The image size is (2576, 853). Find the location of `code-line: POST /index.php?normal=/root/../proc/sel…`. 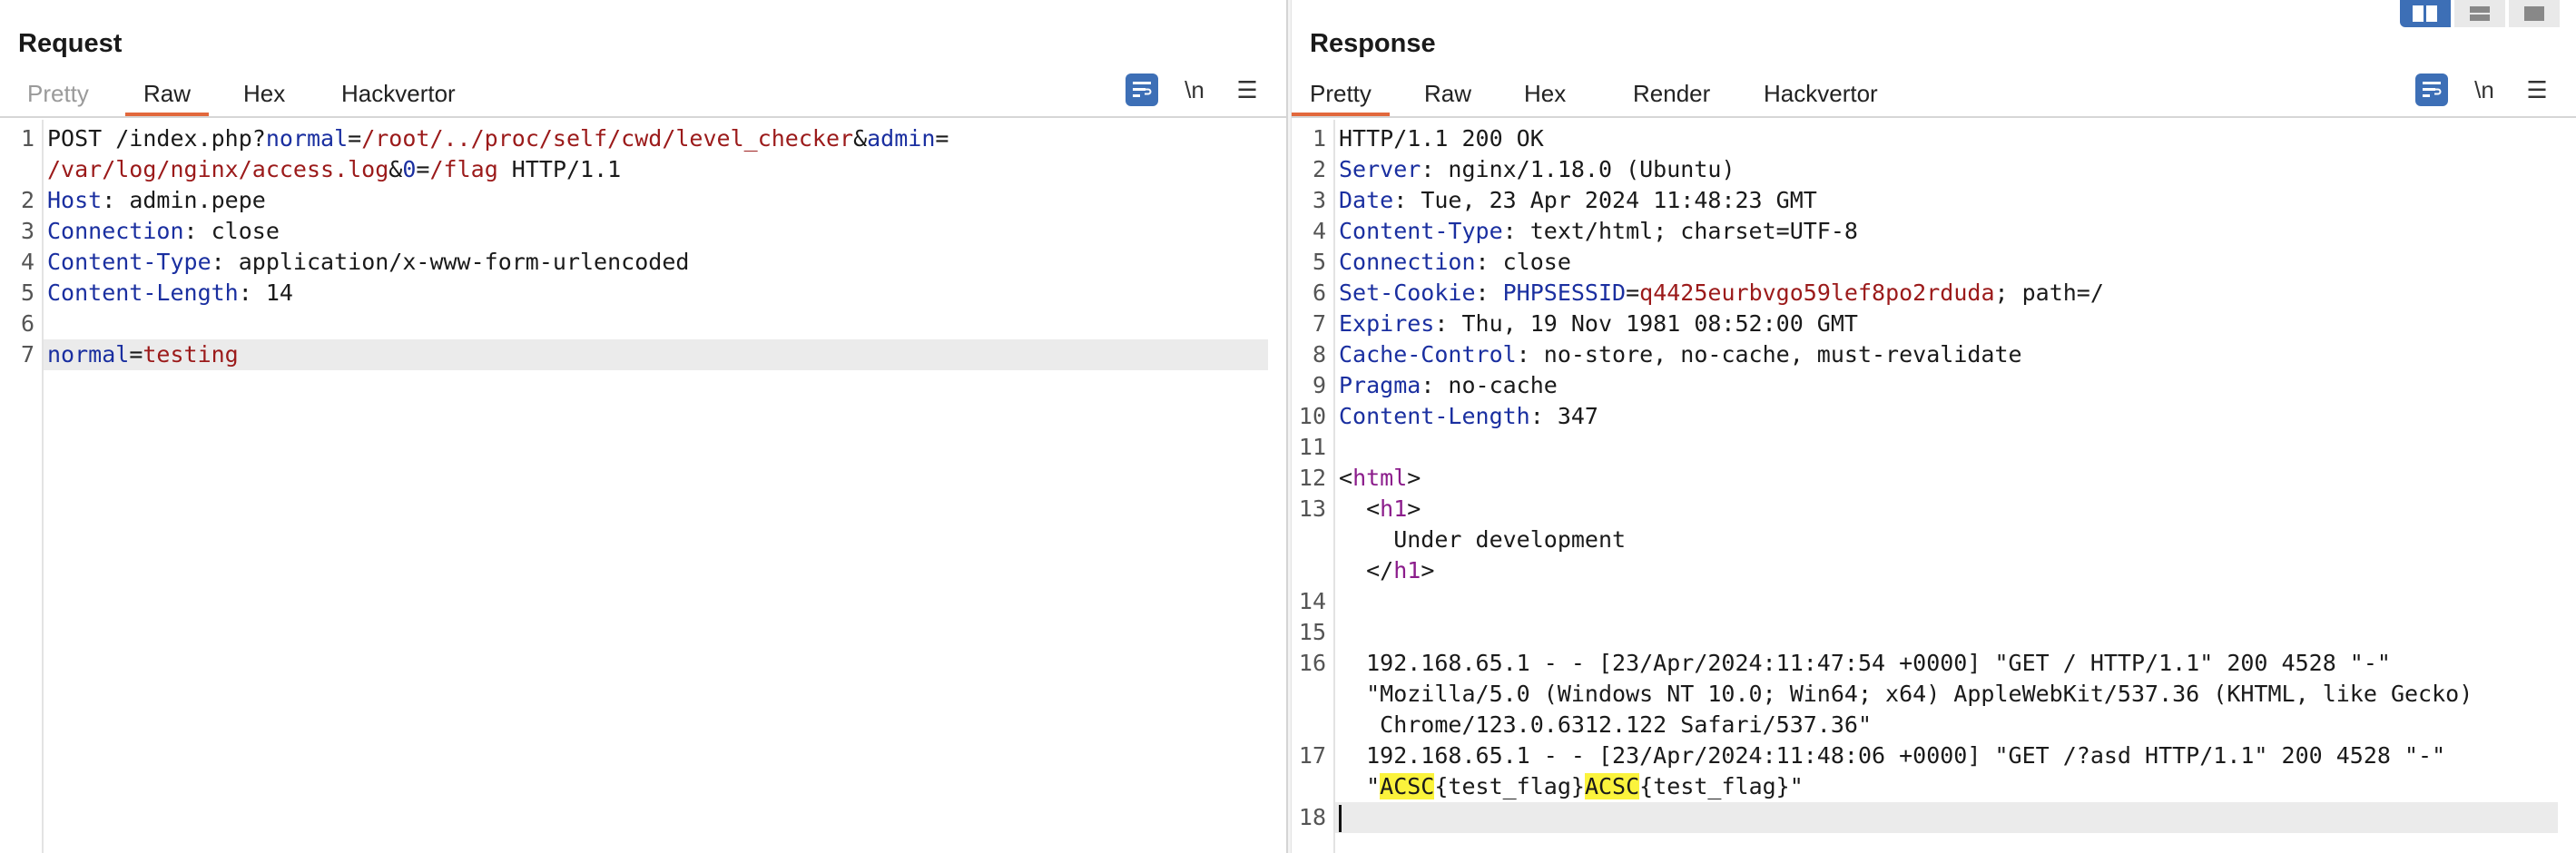

code-line: POST /index.php?normal=/root/../proc/sel… is located at coordinates (498, 138).